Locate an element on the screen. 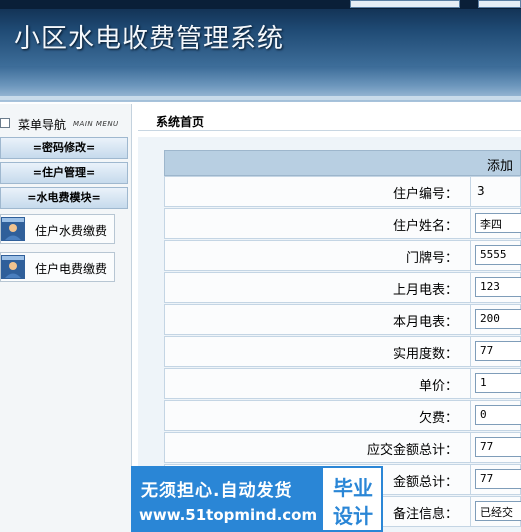 This screenshot has height=532, width=521. form-field-label: 门牌号： is located at coordinates (431, 258).